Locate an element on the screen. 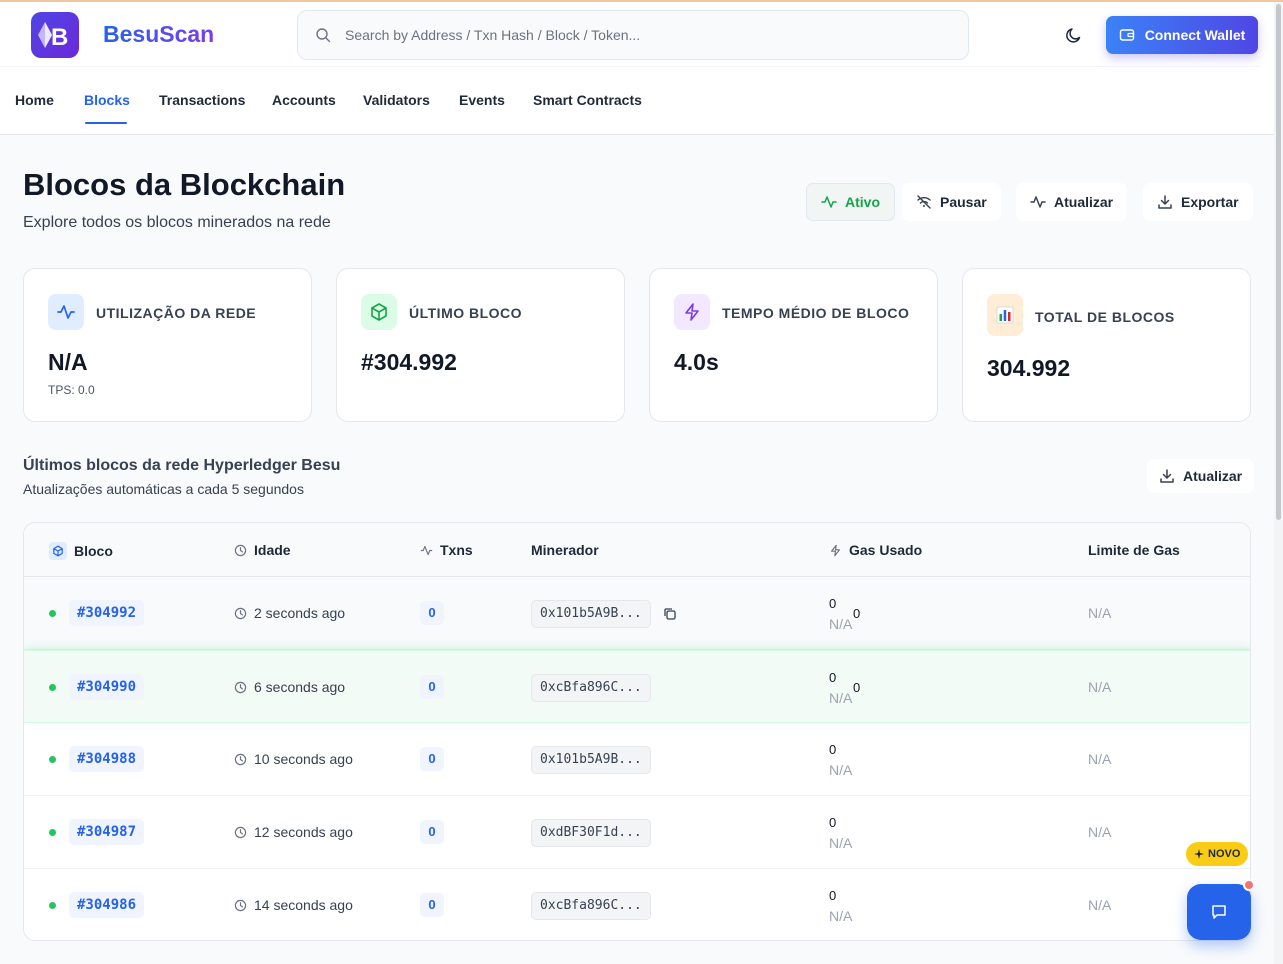  atualizar-button: Atualizar is located at coordinates (1072, 202).